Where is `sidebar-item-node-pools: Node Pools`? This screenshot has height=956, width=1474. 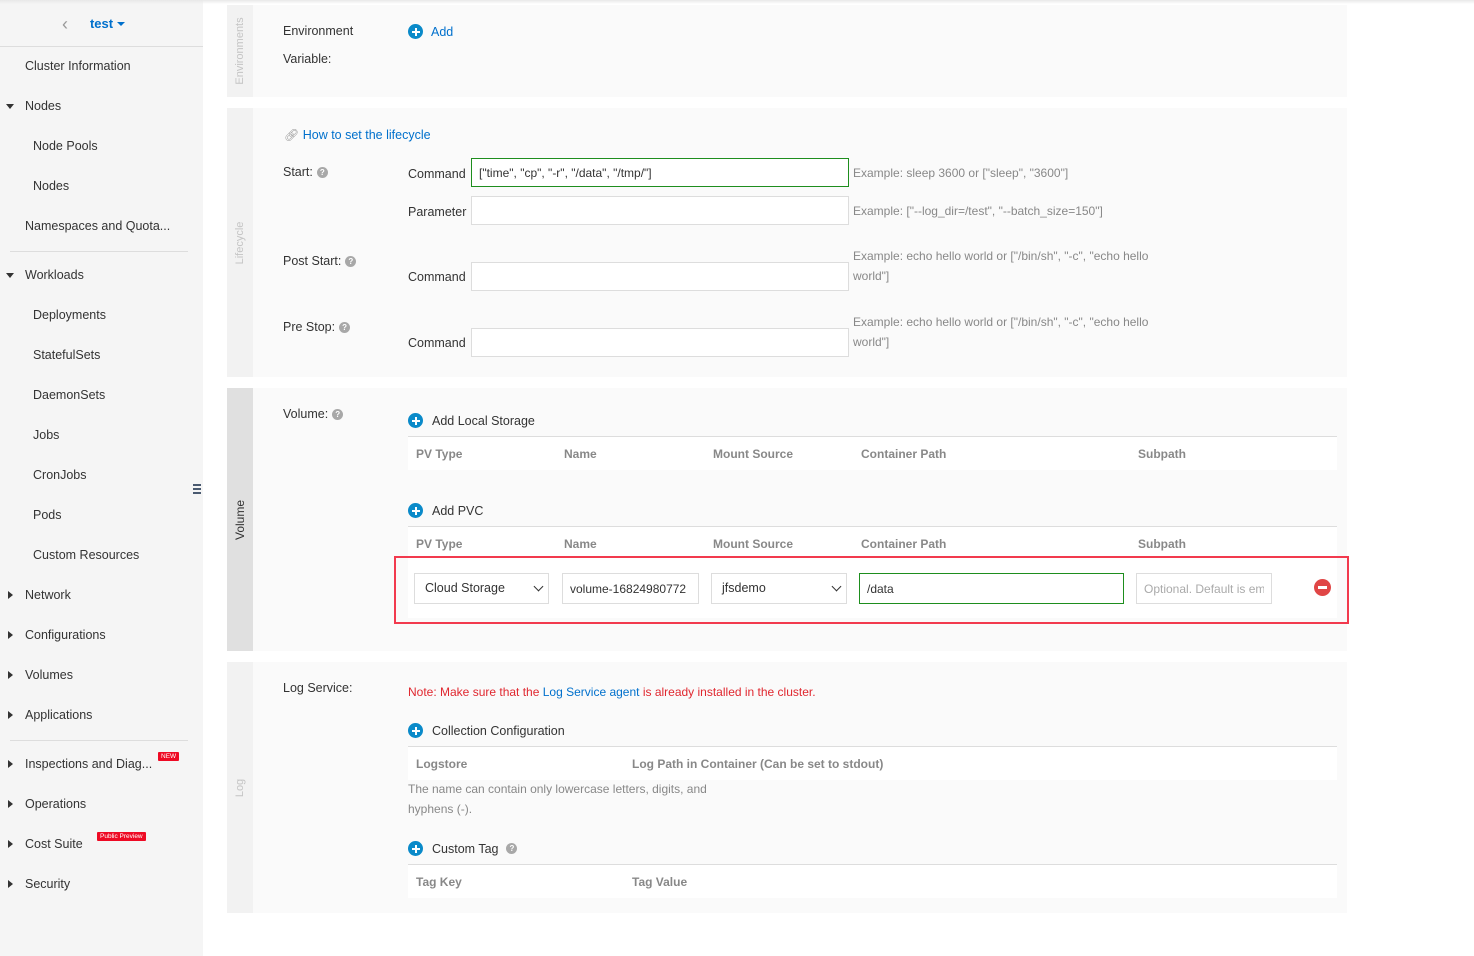
sidebar-item-node-pools: Node Pools is located at coordinates (65, 146).